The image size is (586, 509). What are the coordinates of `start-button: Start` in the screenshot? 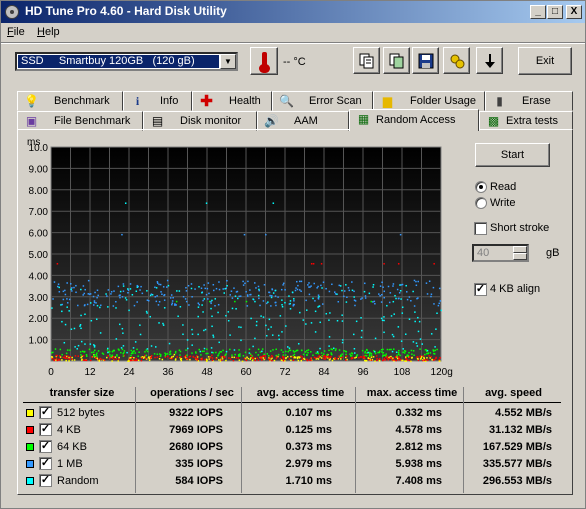 It's located at (512, 155).